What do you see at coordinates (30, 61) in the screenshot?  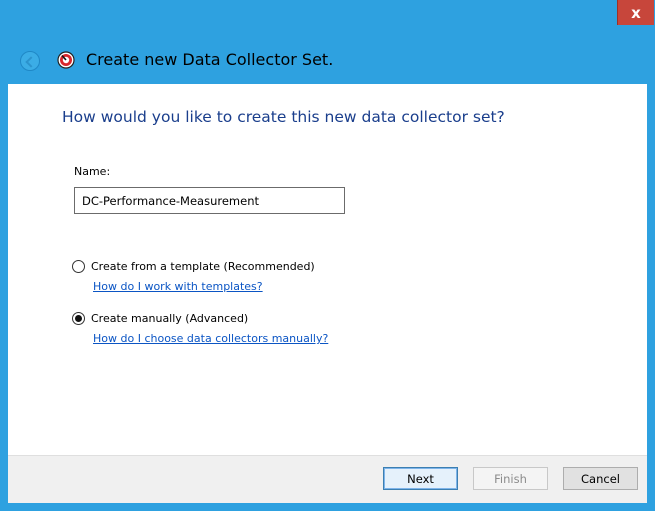 I see `back-button` at bounding box center [30, 61].